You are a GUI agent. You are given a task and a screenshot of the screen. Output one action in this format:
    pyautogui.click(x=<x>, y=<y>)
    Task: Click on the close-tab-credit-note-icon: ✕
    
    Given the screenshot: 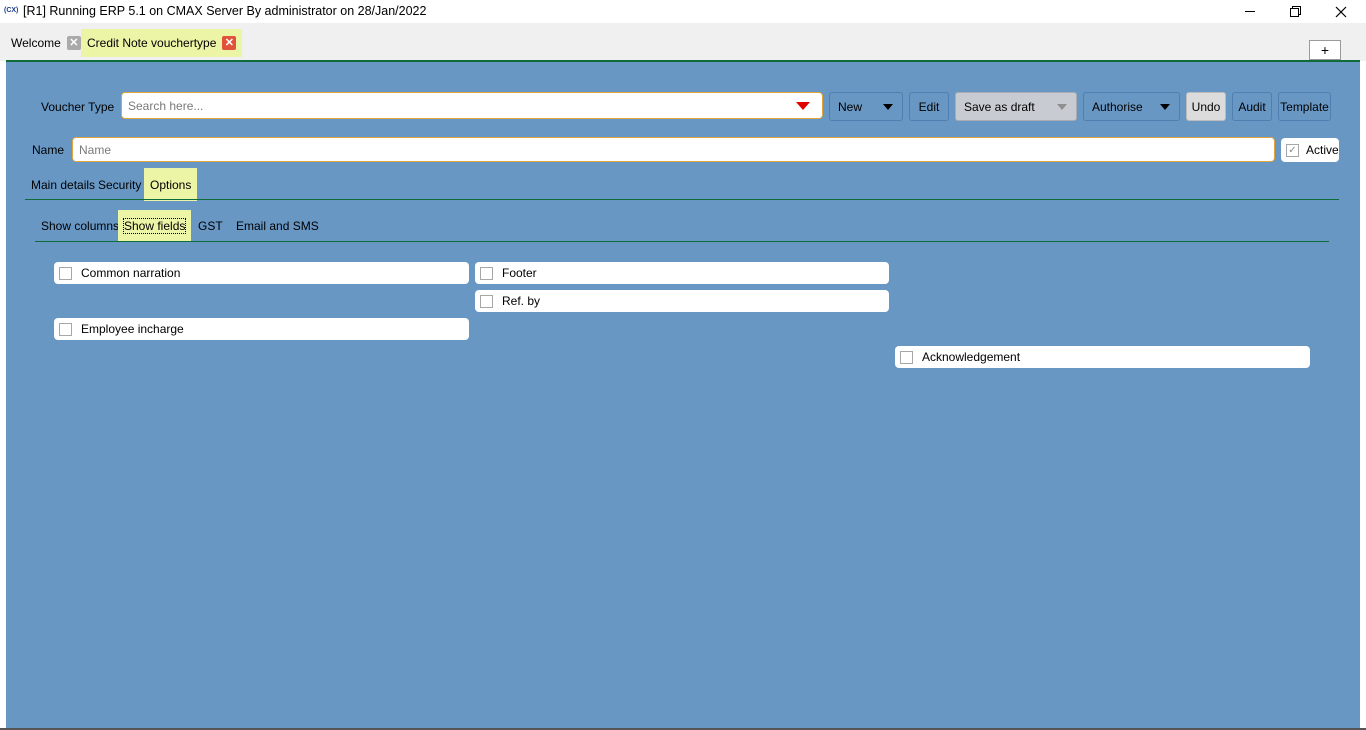 What is the action you would take?
    pyautogui.click(x=229, y=43)
    